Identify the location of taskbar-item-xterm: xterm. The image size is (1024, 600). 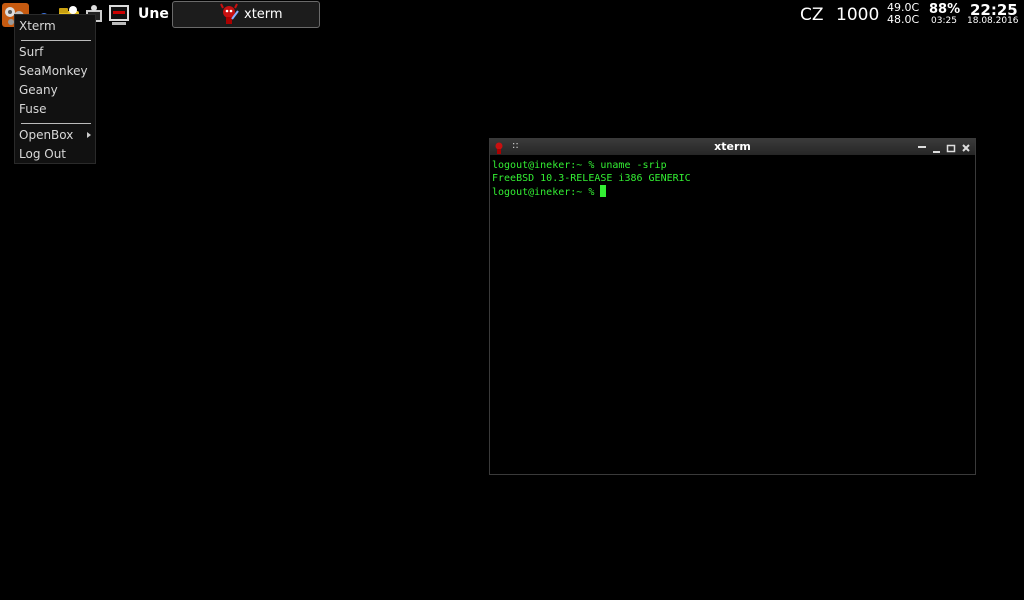
(246, 14).